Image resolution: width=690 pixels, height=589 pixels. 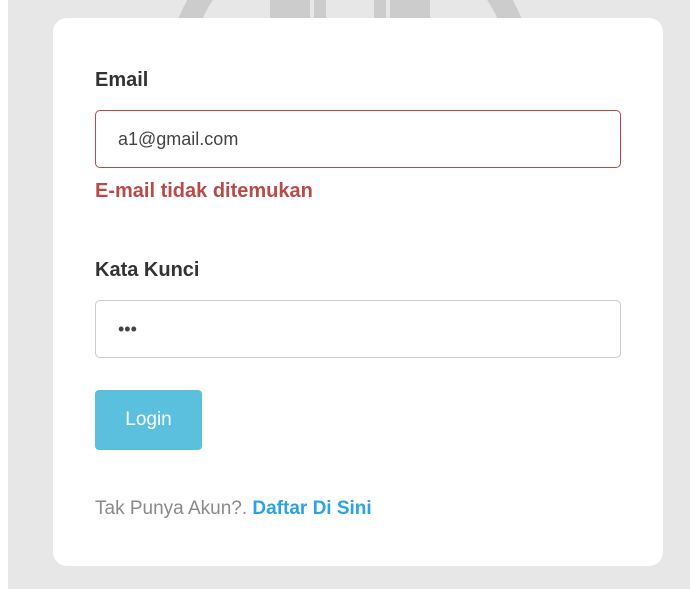 I want to click on email-input, so click(x=358, y=139).